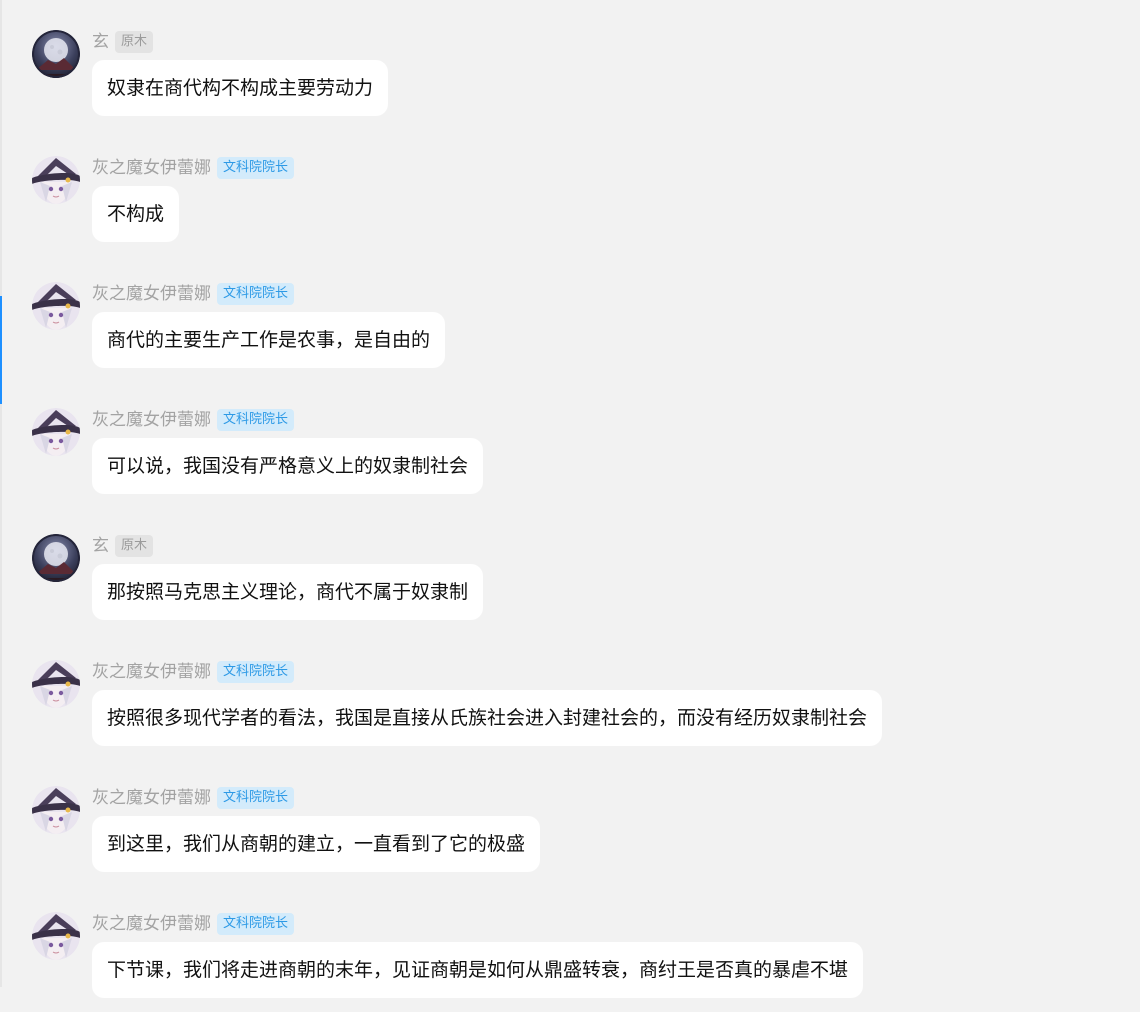 This screenshot has width=1140, height=1012. What do you see at coordinates (136, 214) in the screenshot?
I see `message-bubble: 不构成` at bounding box center [136, 214].